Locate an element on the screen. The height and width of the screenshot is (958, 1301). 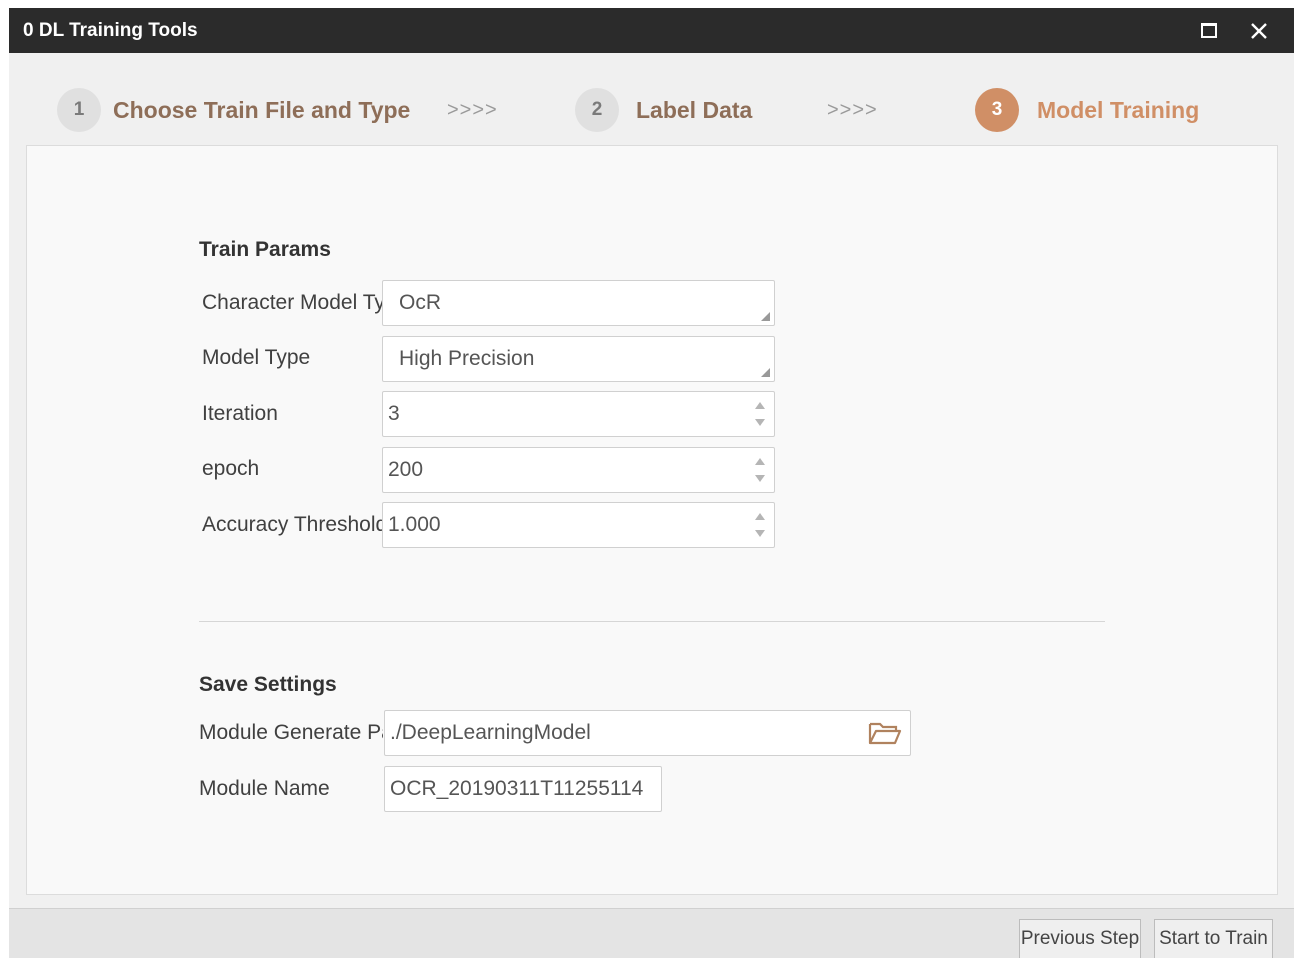
browse-folder-button is located at coordinates (885, 733).